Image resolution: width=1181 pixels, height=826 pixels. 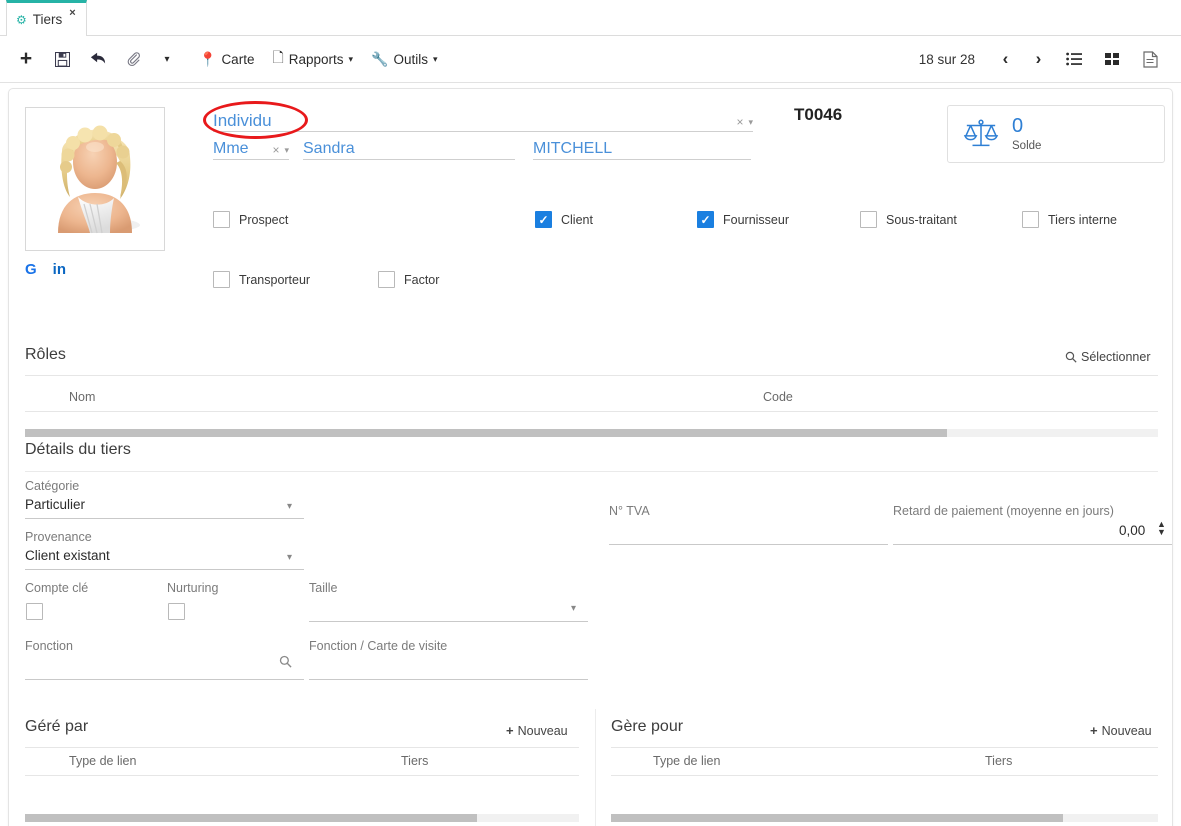 I want to click on roles-hscrollbar, so click(x=591, y=433).